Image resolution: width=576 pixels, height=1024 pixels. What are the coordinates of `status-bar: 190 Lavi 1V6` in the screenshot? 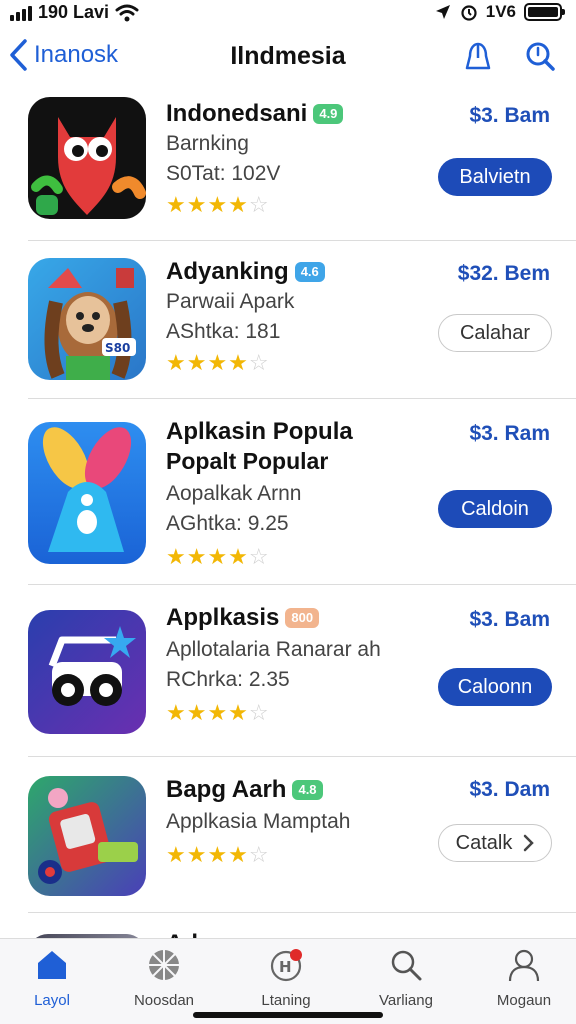 It's located at (288, 13).